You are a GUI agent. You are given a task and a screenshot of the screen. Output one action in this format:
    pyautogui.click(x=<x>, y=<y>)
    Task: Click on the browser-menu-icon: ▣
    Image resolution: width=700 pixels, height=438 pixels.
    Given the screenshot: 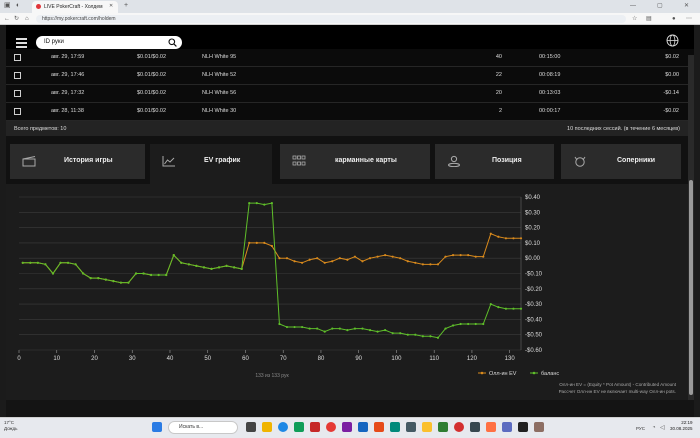 What is the action you would take?
    pyautogui.click(x=7, y=6)
    